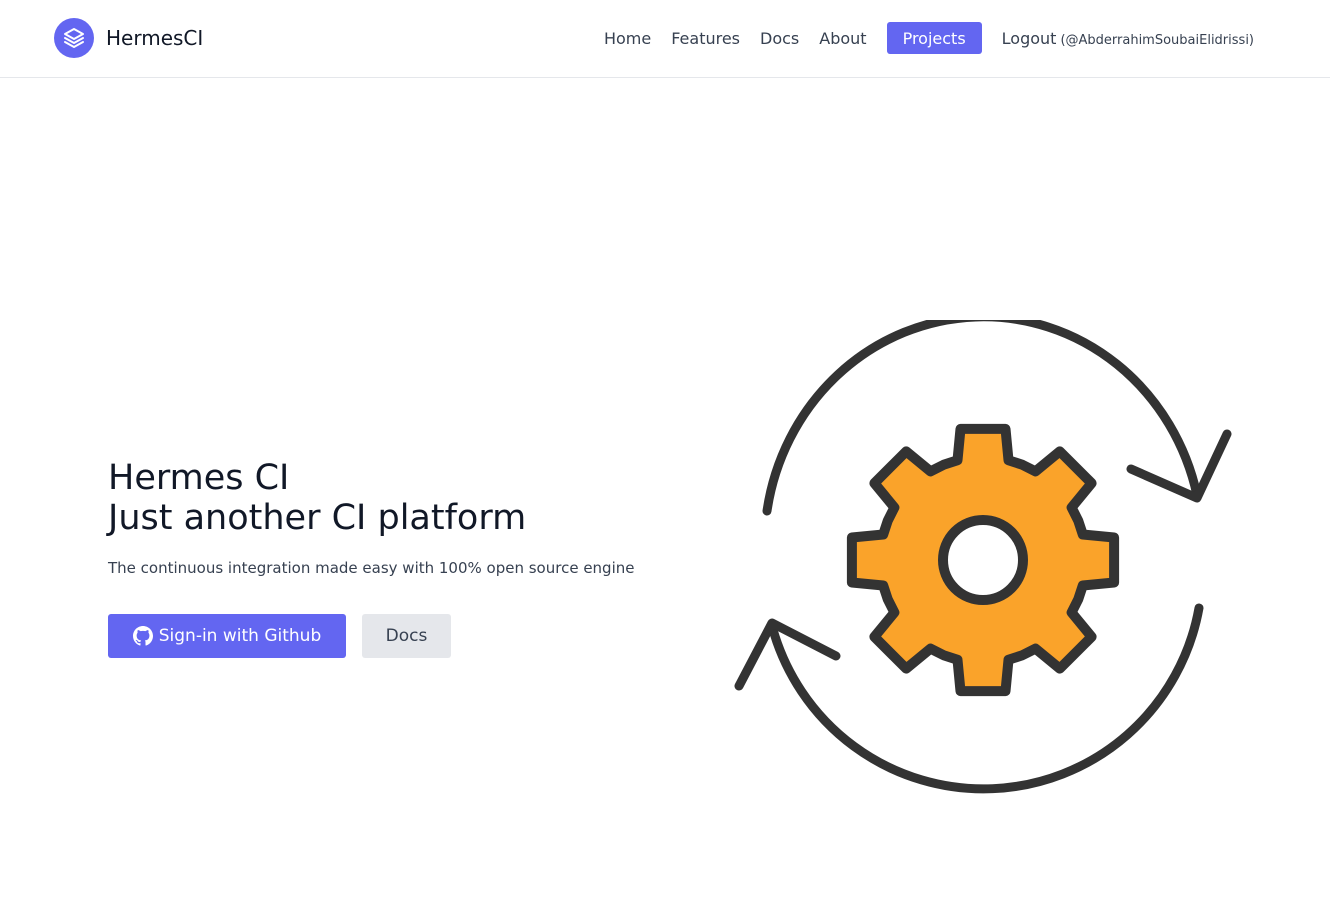 This screenshot has height=911, width=1330. What do you see at coordinates (406, 636) in the screenshot?
I see `docs-button: Docs` at bounding box center [406, 636].